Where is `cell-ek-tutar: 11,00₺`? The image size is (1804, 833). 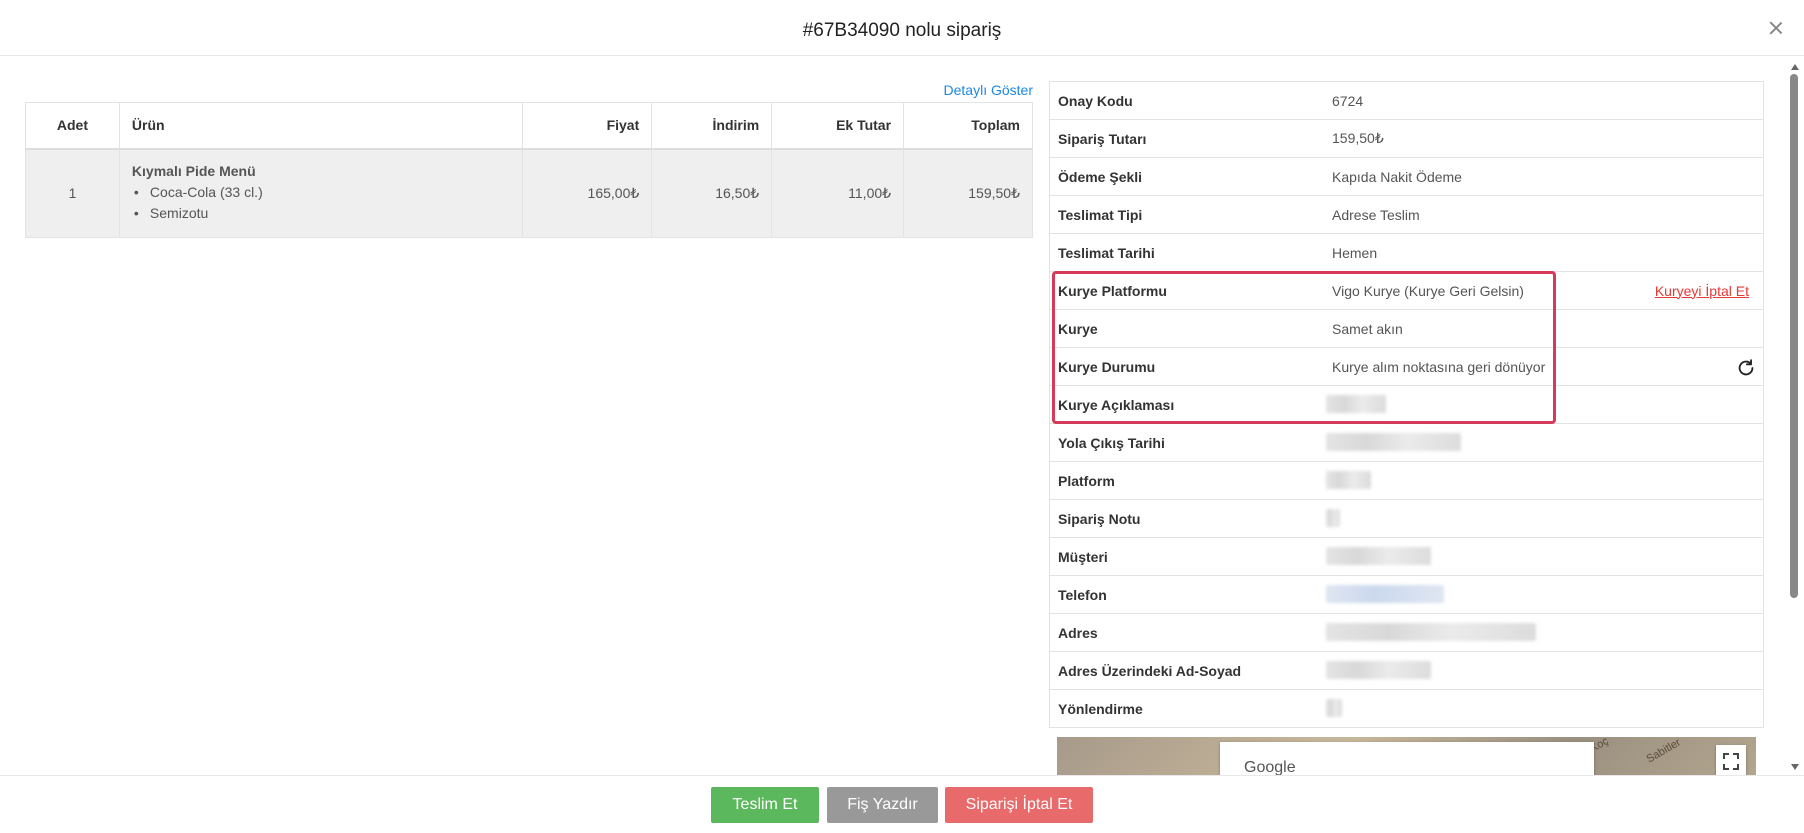 cell-ek-tutar: 11,00₺ is located at coordinates (838, 193).